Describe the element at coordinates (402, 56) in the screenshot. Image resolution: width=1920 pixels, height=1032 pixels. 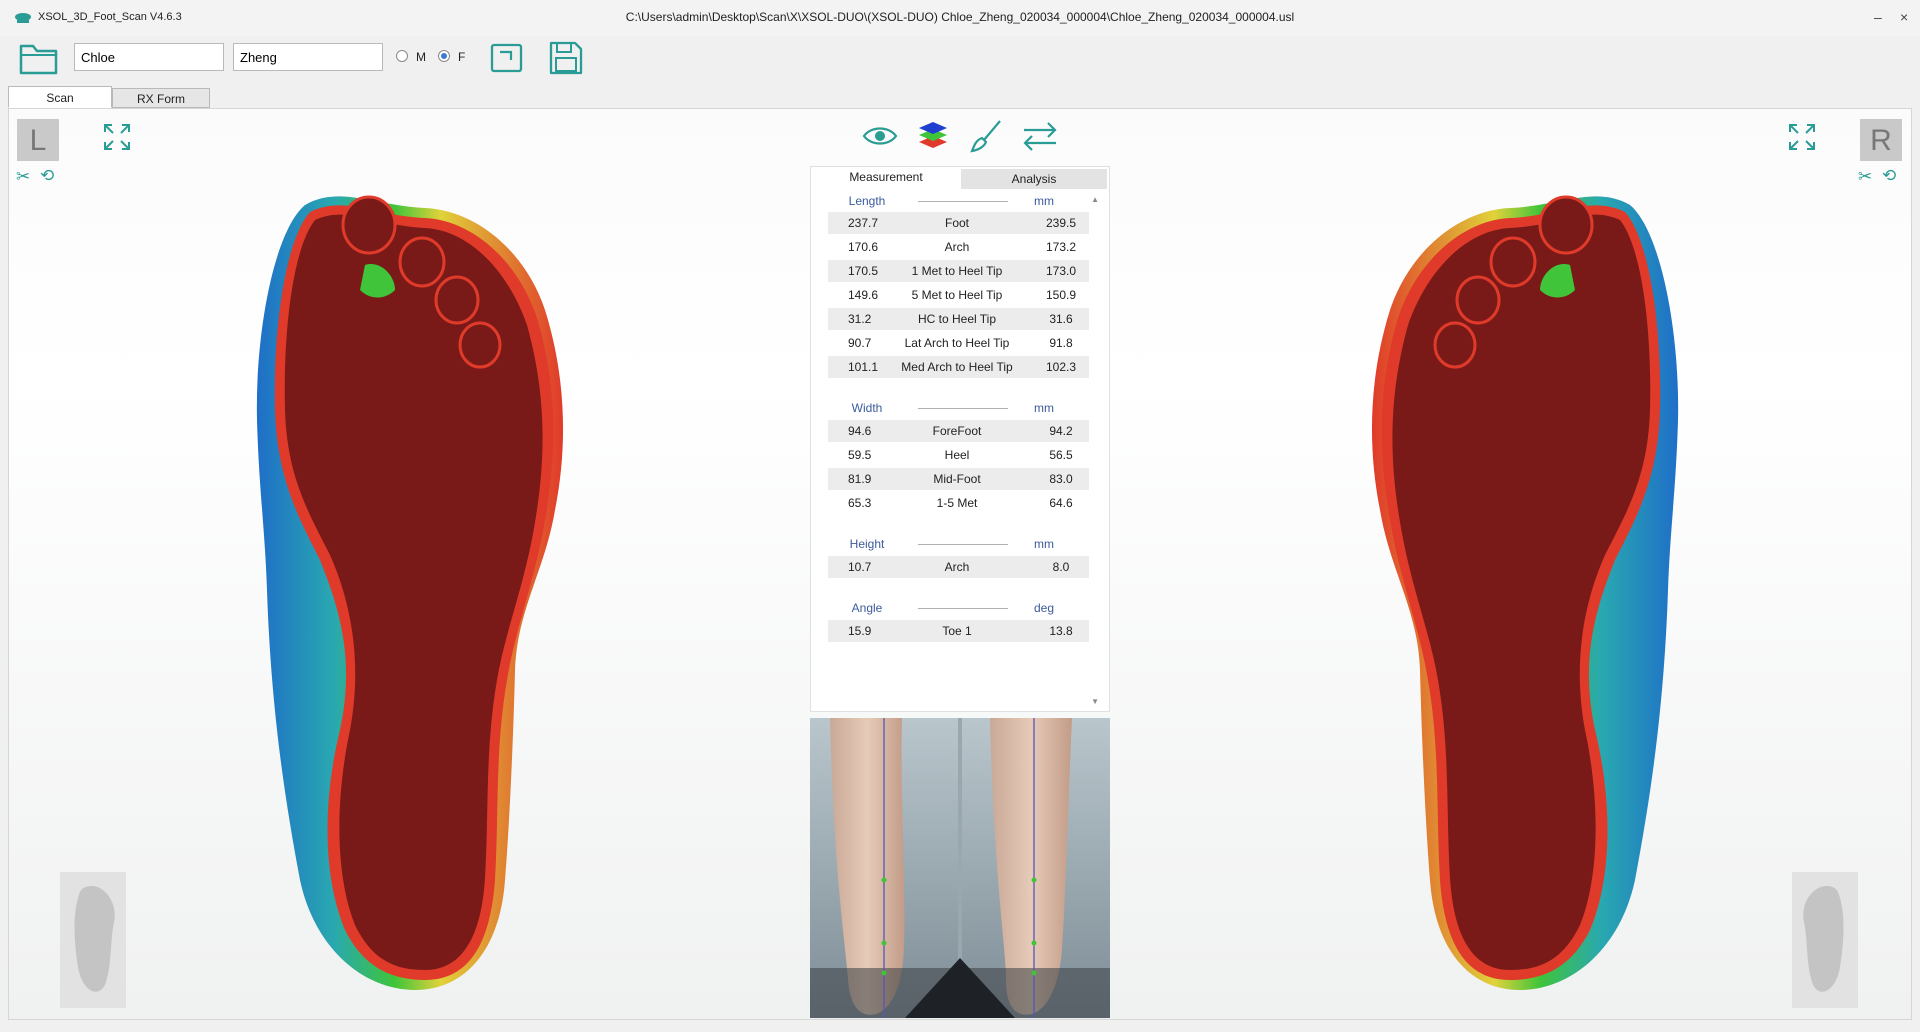
I see `gender-m-radio` at that location.